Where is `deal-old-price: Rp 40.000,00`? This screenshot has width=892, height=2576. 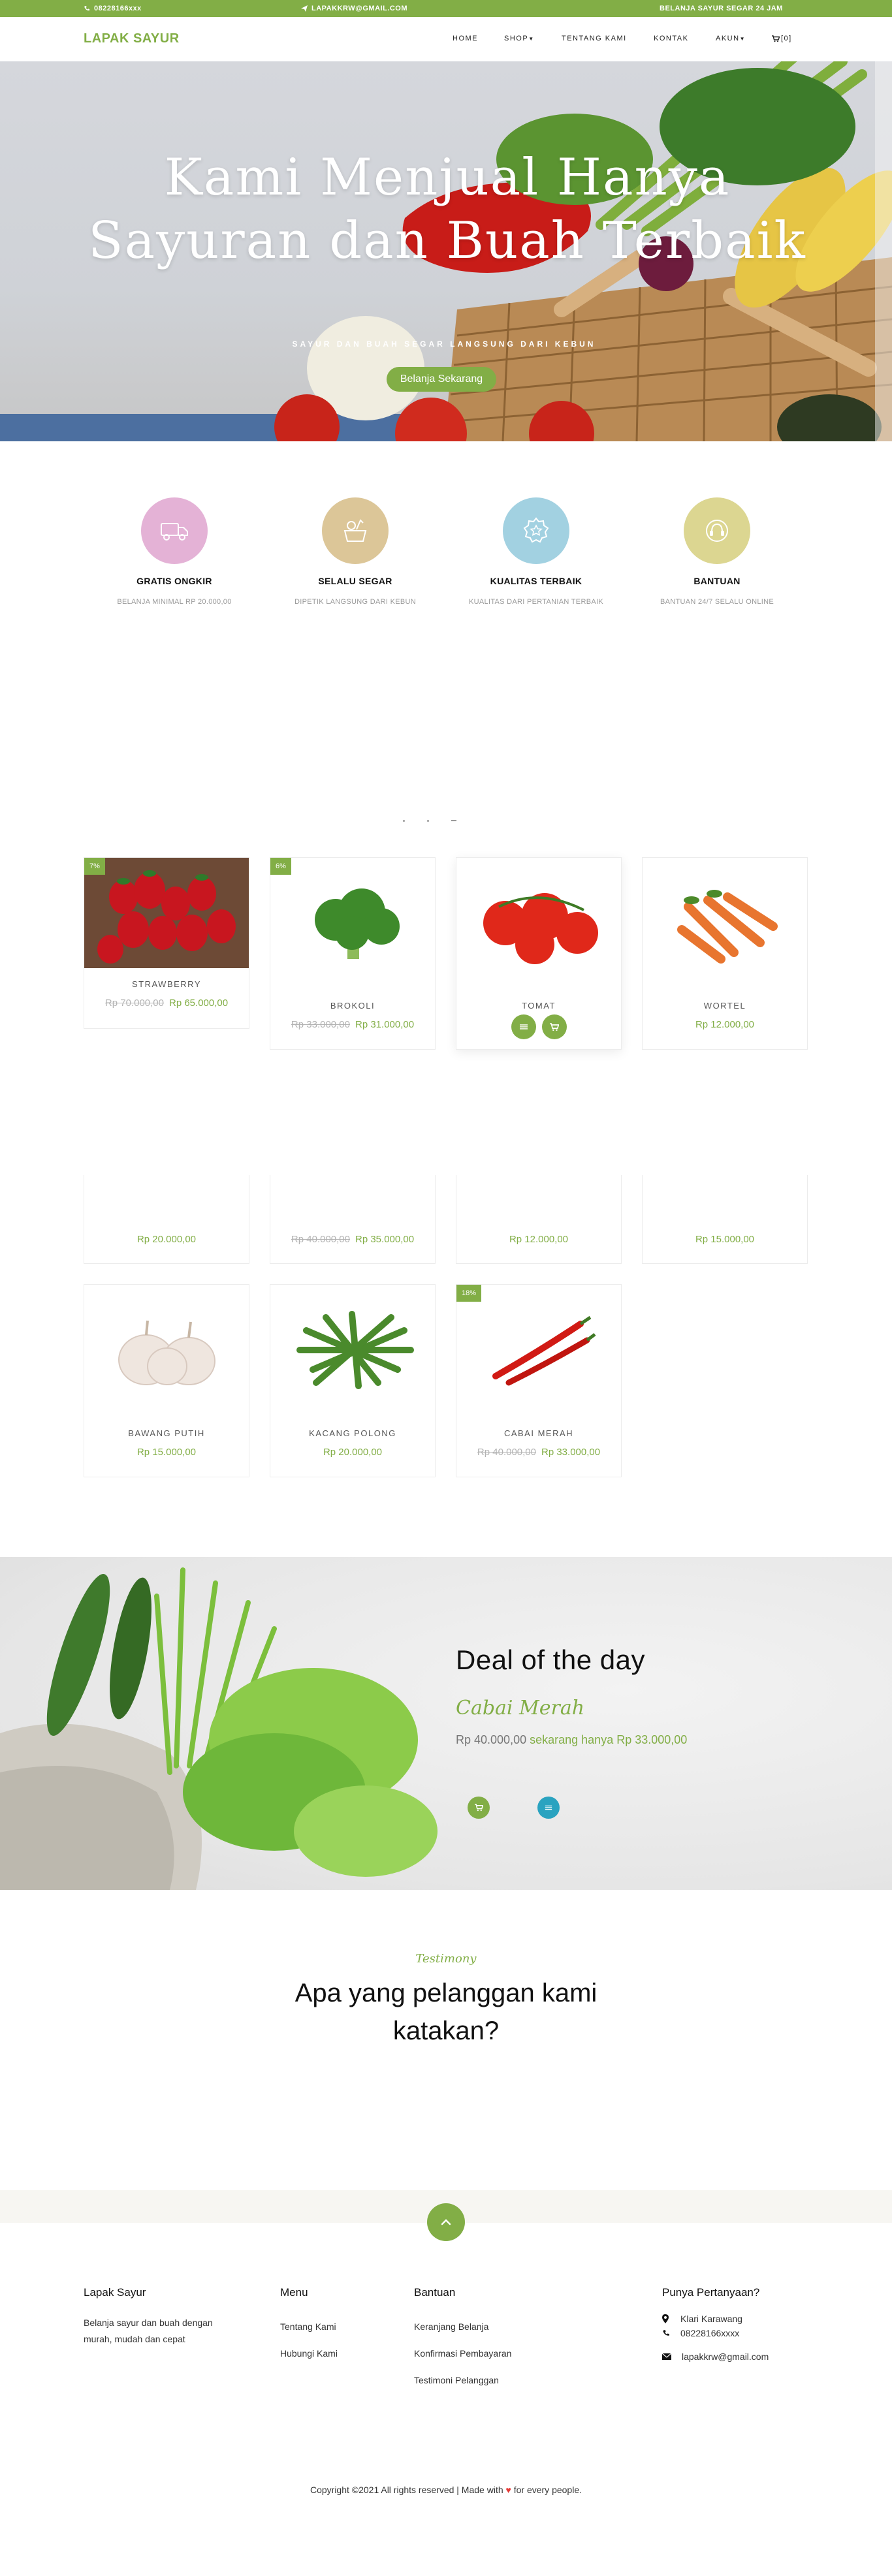 deal-old-price: Rp 40.000,00 is located at coordinates (491, 1739).